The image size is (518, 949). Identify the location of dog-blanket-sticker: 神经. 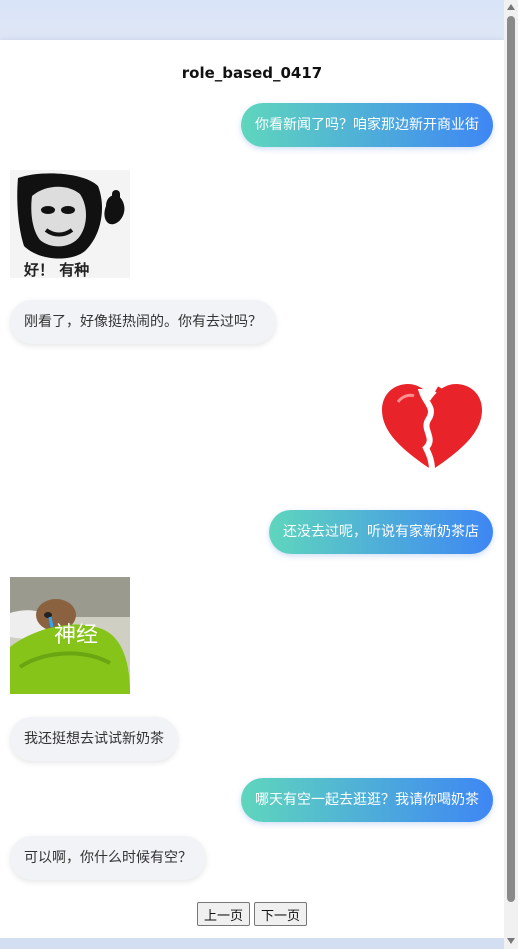
(70, 635).